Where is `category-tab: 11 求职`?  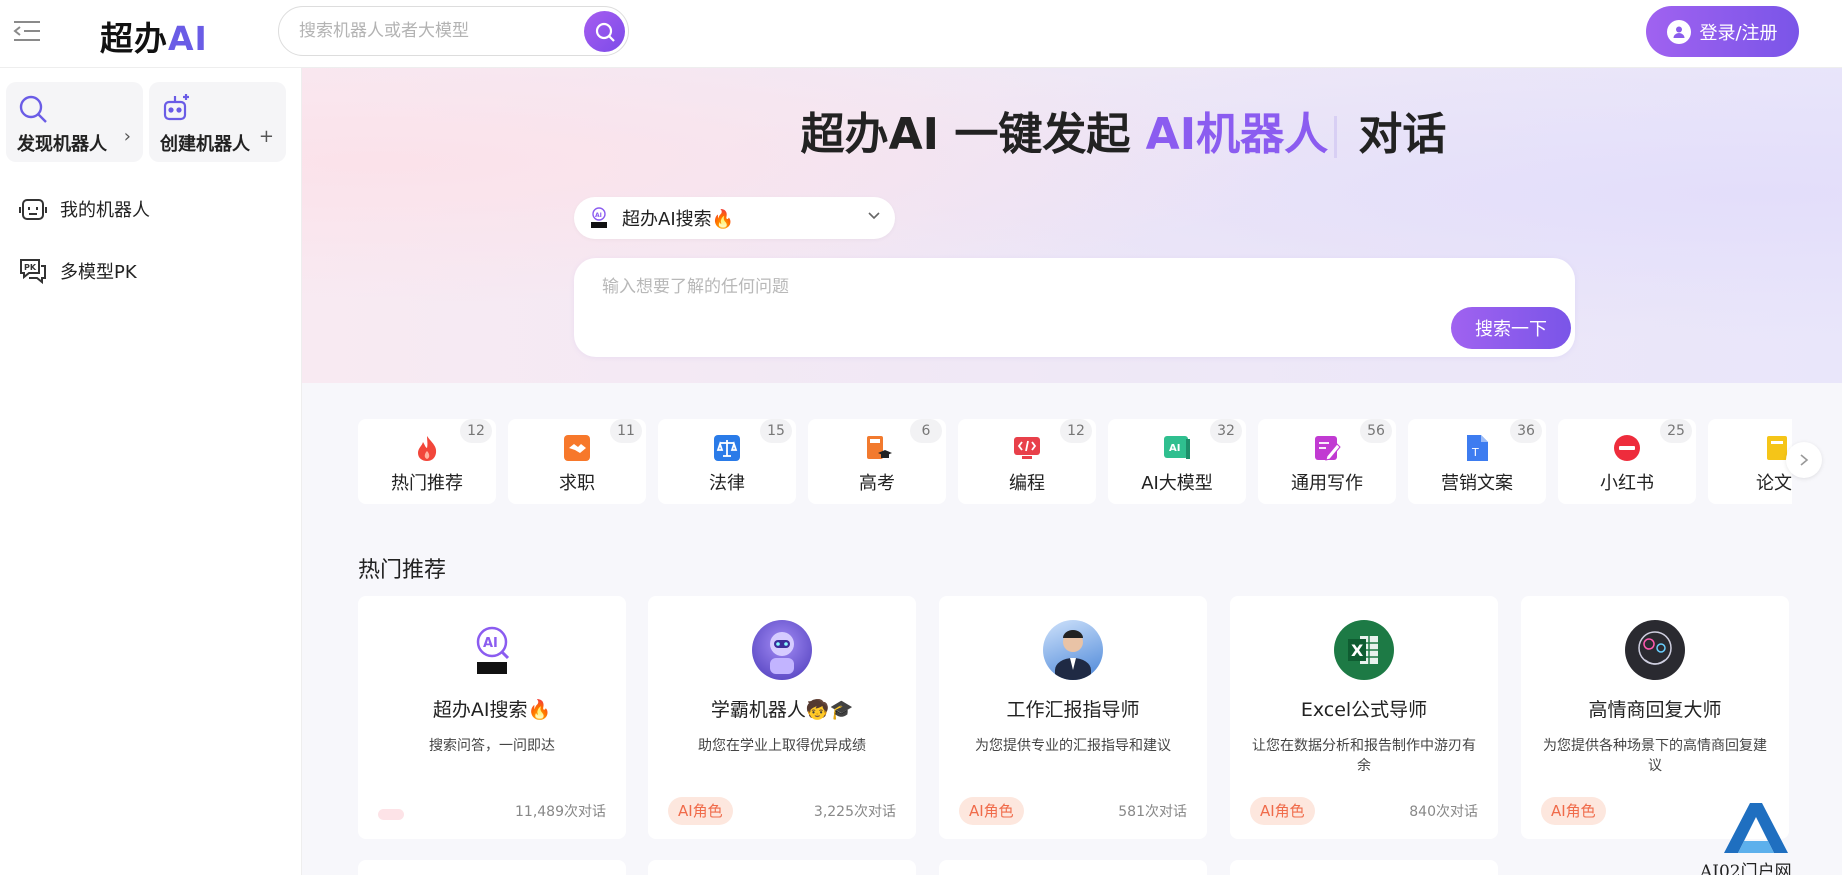 category-tab: 11 求职 is located at coordinates (577, 461).